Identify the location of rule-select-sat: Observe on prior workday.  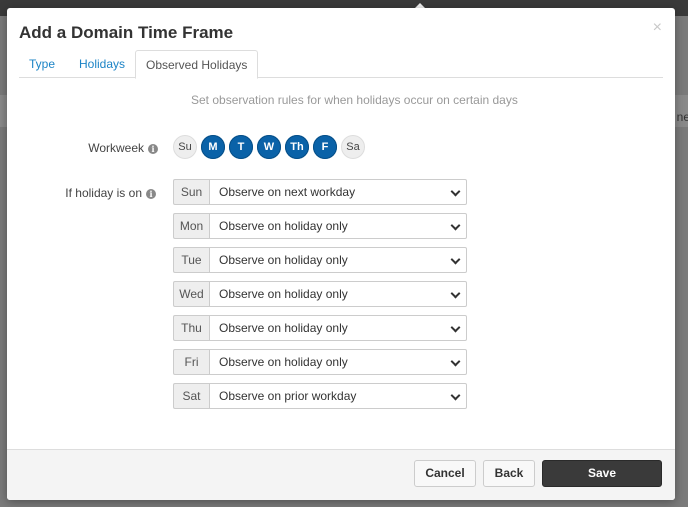
(338, 396).